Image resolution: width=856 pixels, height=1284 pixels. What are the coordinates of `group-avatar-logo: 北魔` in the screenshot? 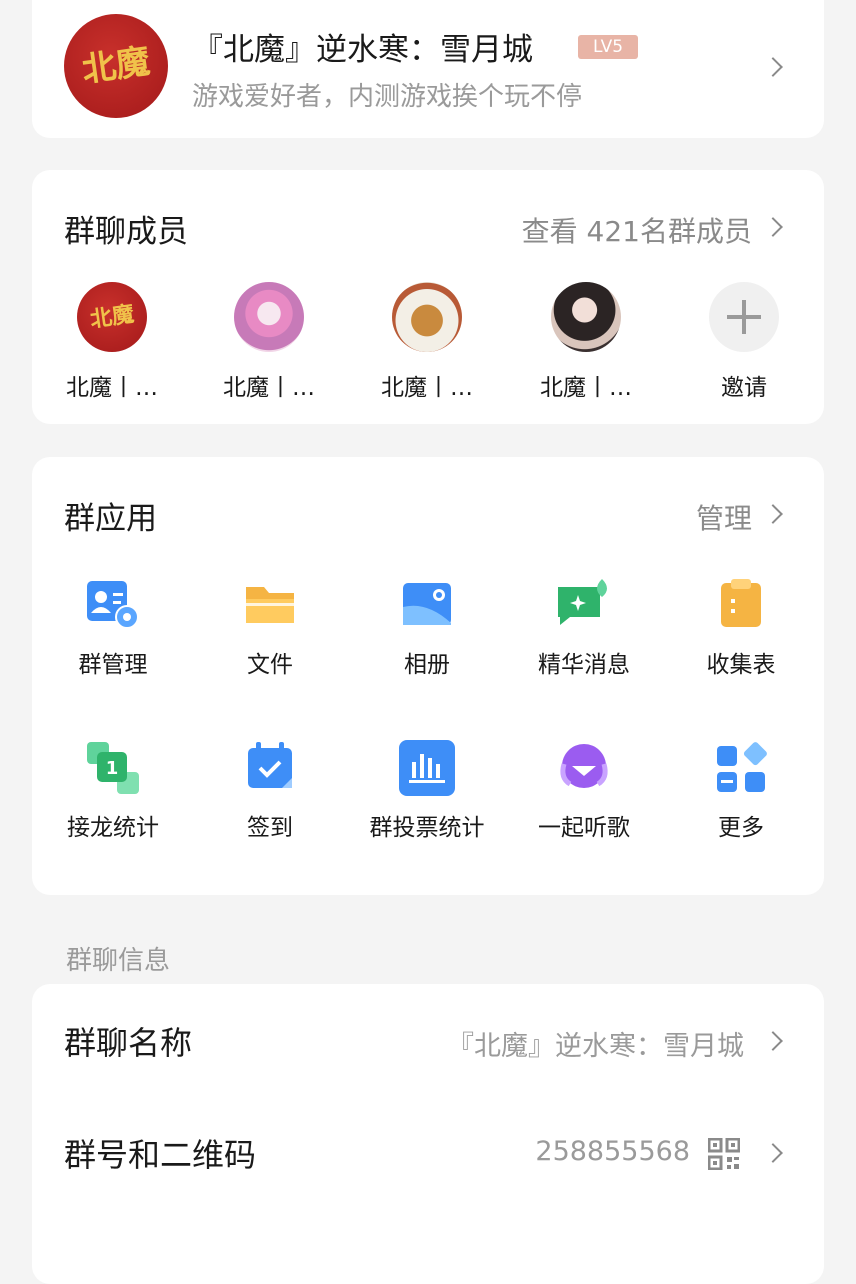 It's located at (116, 66).